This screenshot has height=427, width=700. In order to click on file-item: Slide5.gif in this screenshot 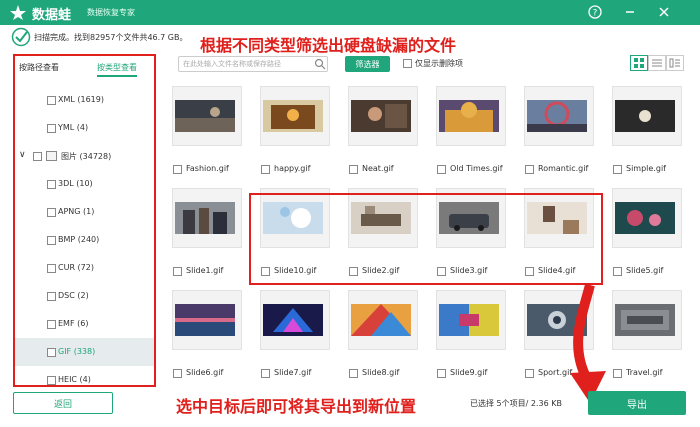, I will do `click(647, 234)`.